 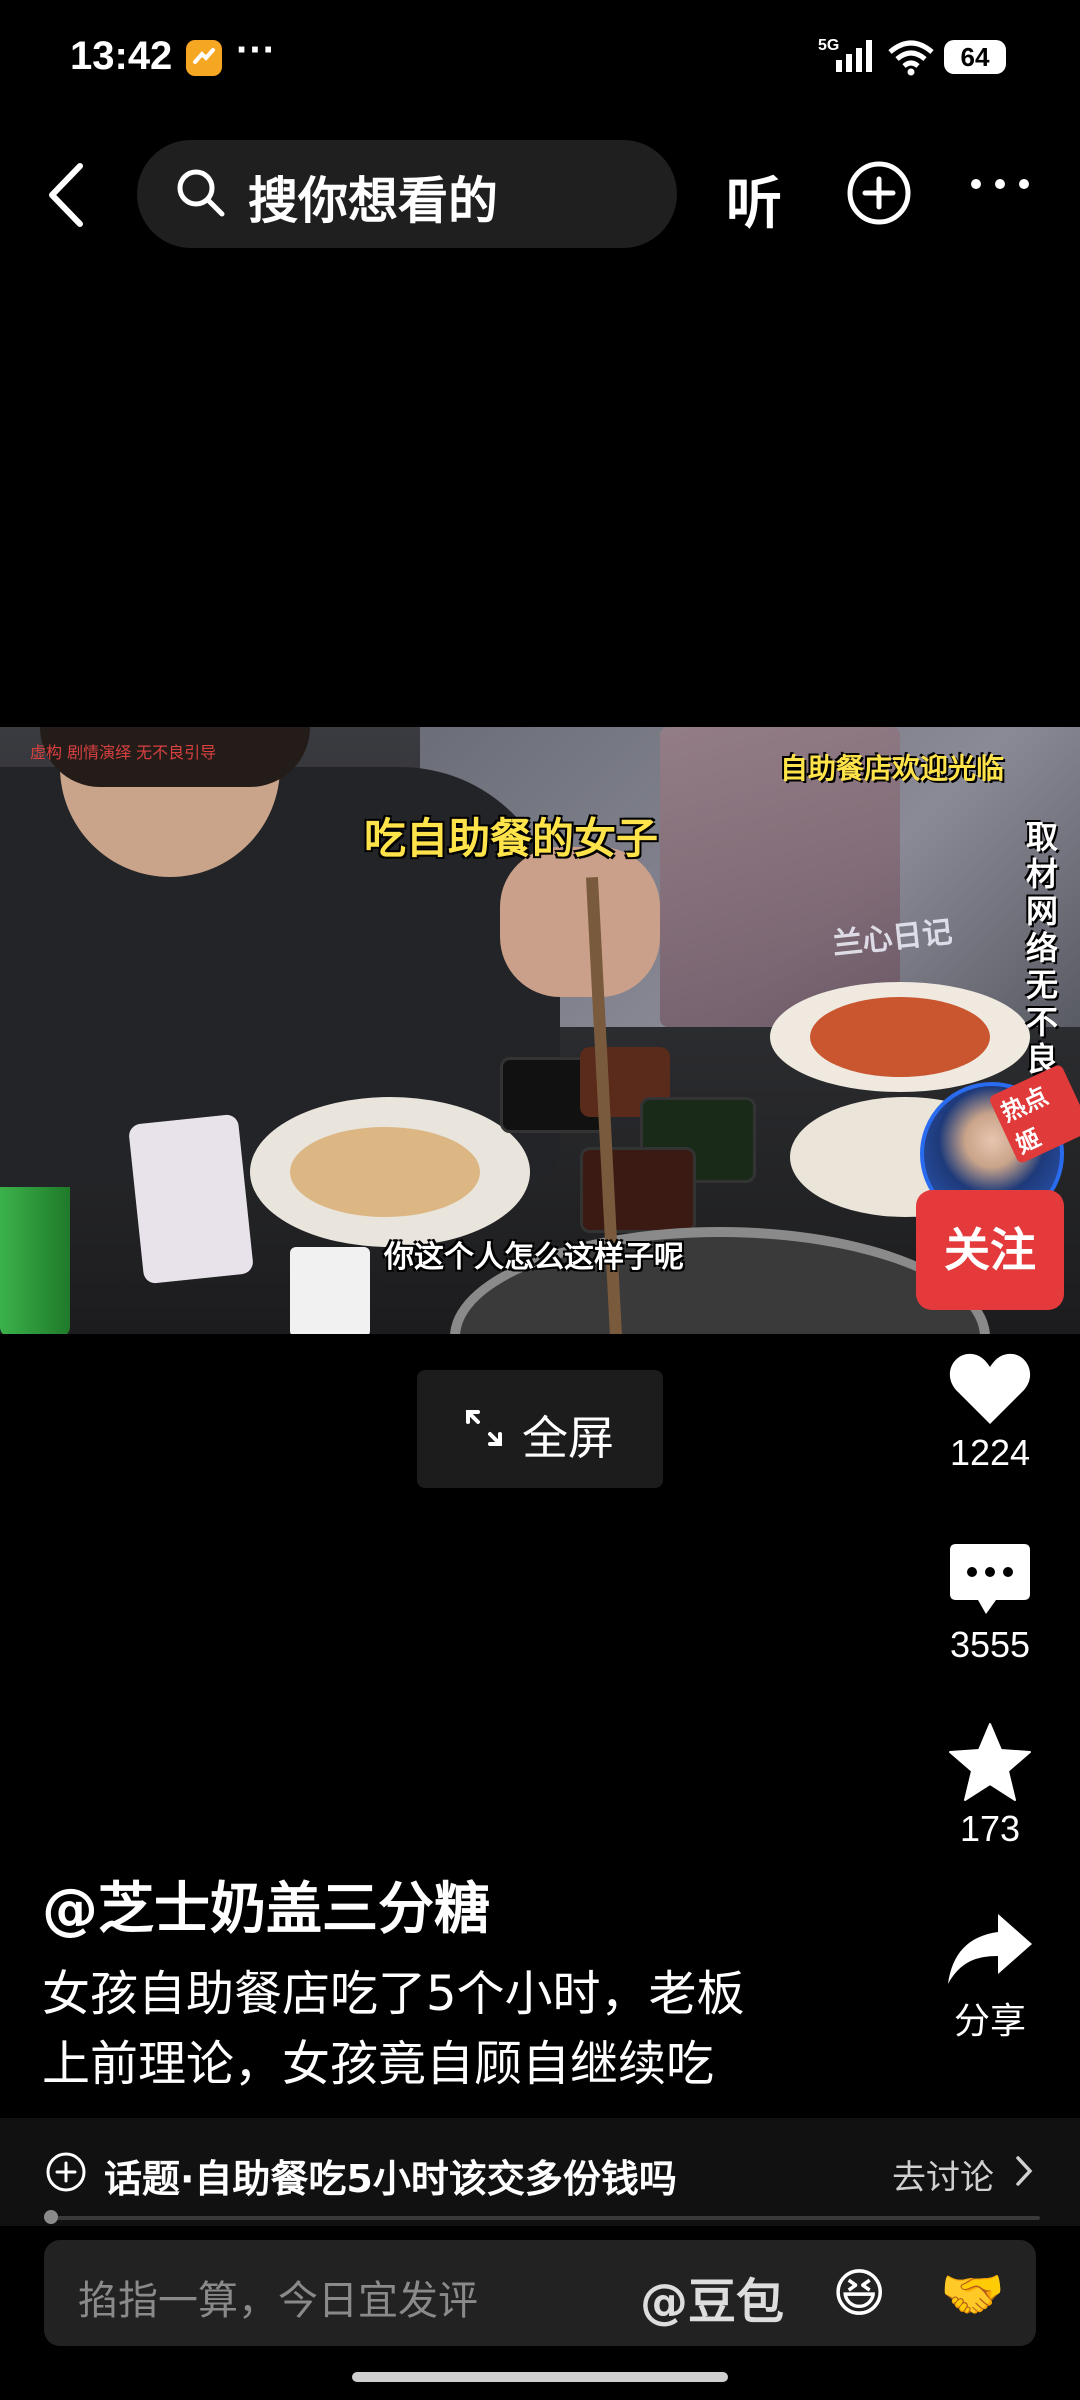 I want to click on favorite-button: 173, so click(x=990, y=1786).